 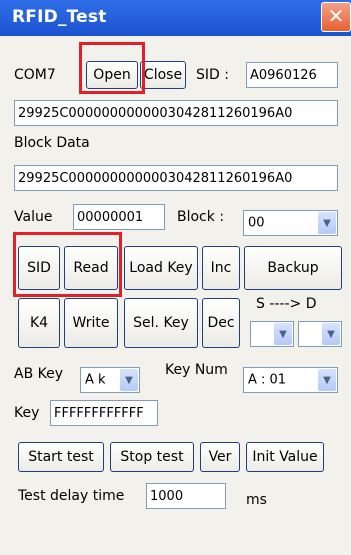 What do you see at coordinates (196, 370) in the screenshot?
I see `key-num-label: Key Num` at bounding box center [196, 370].